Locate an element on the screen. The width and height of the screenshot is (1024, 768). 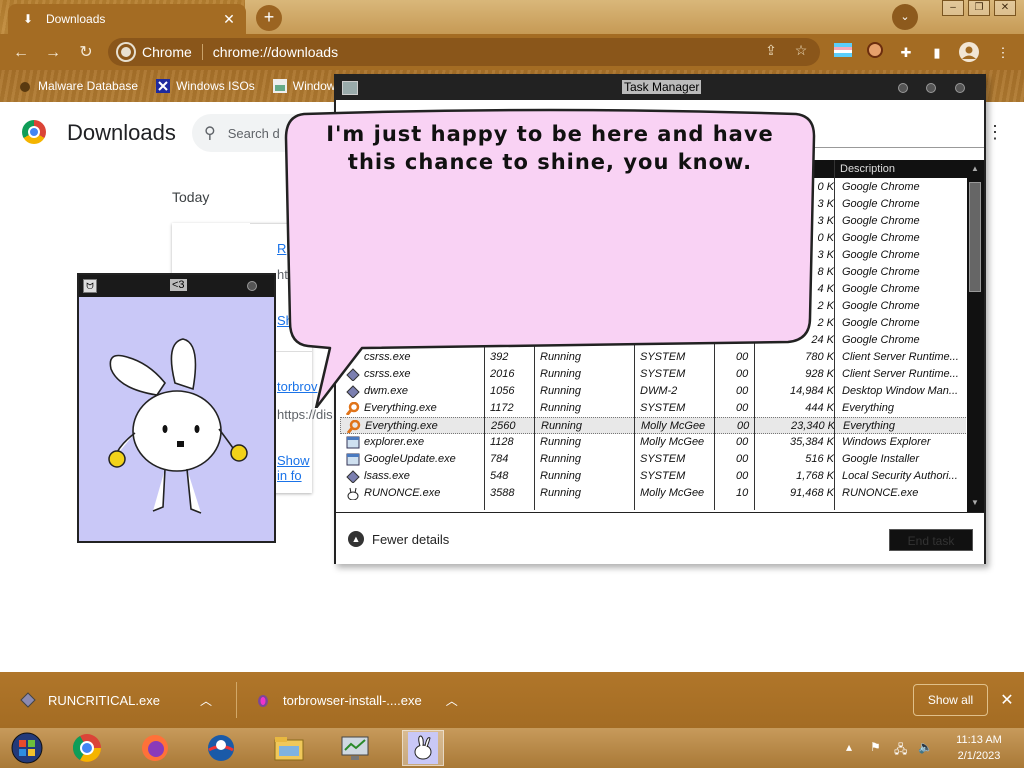
face-icon is located at coordinates (875, 50).